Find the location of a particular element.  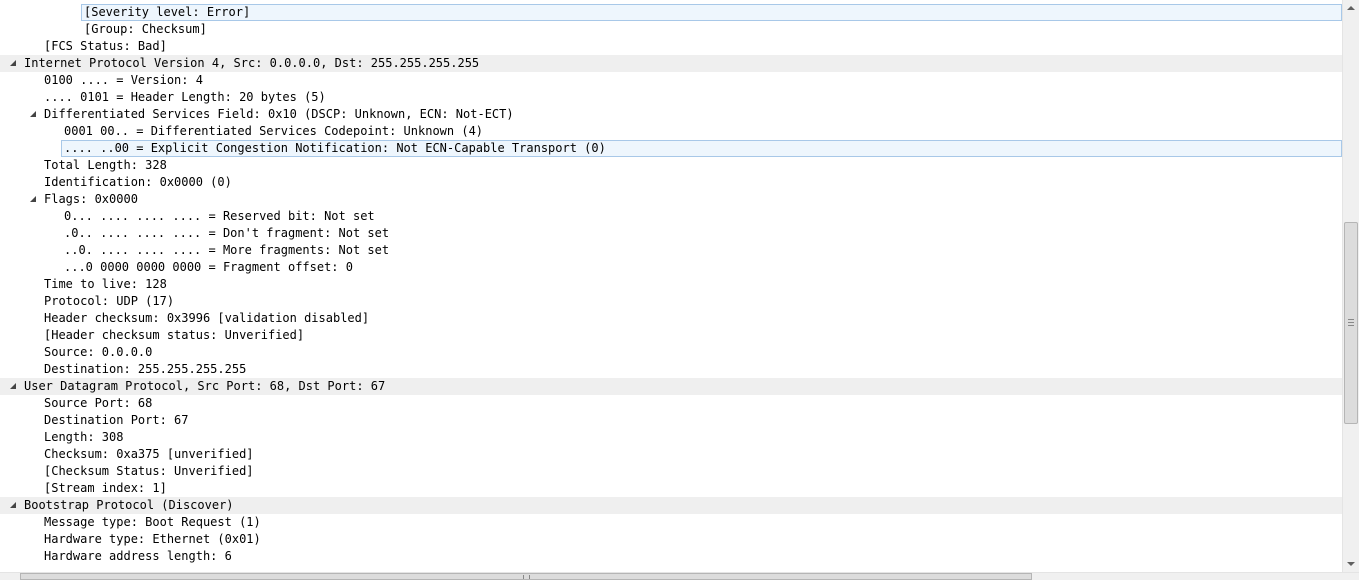

tree-row-label: [Header checksum status: Unverified] is located at coordinates (174, 335).